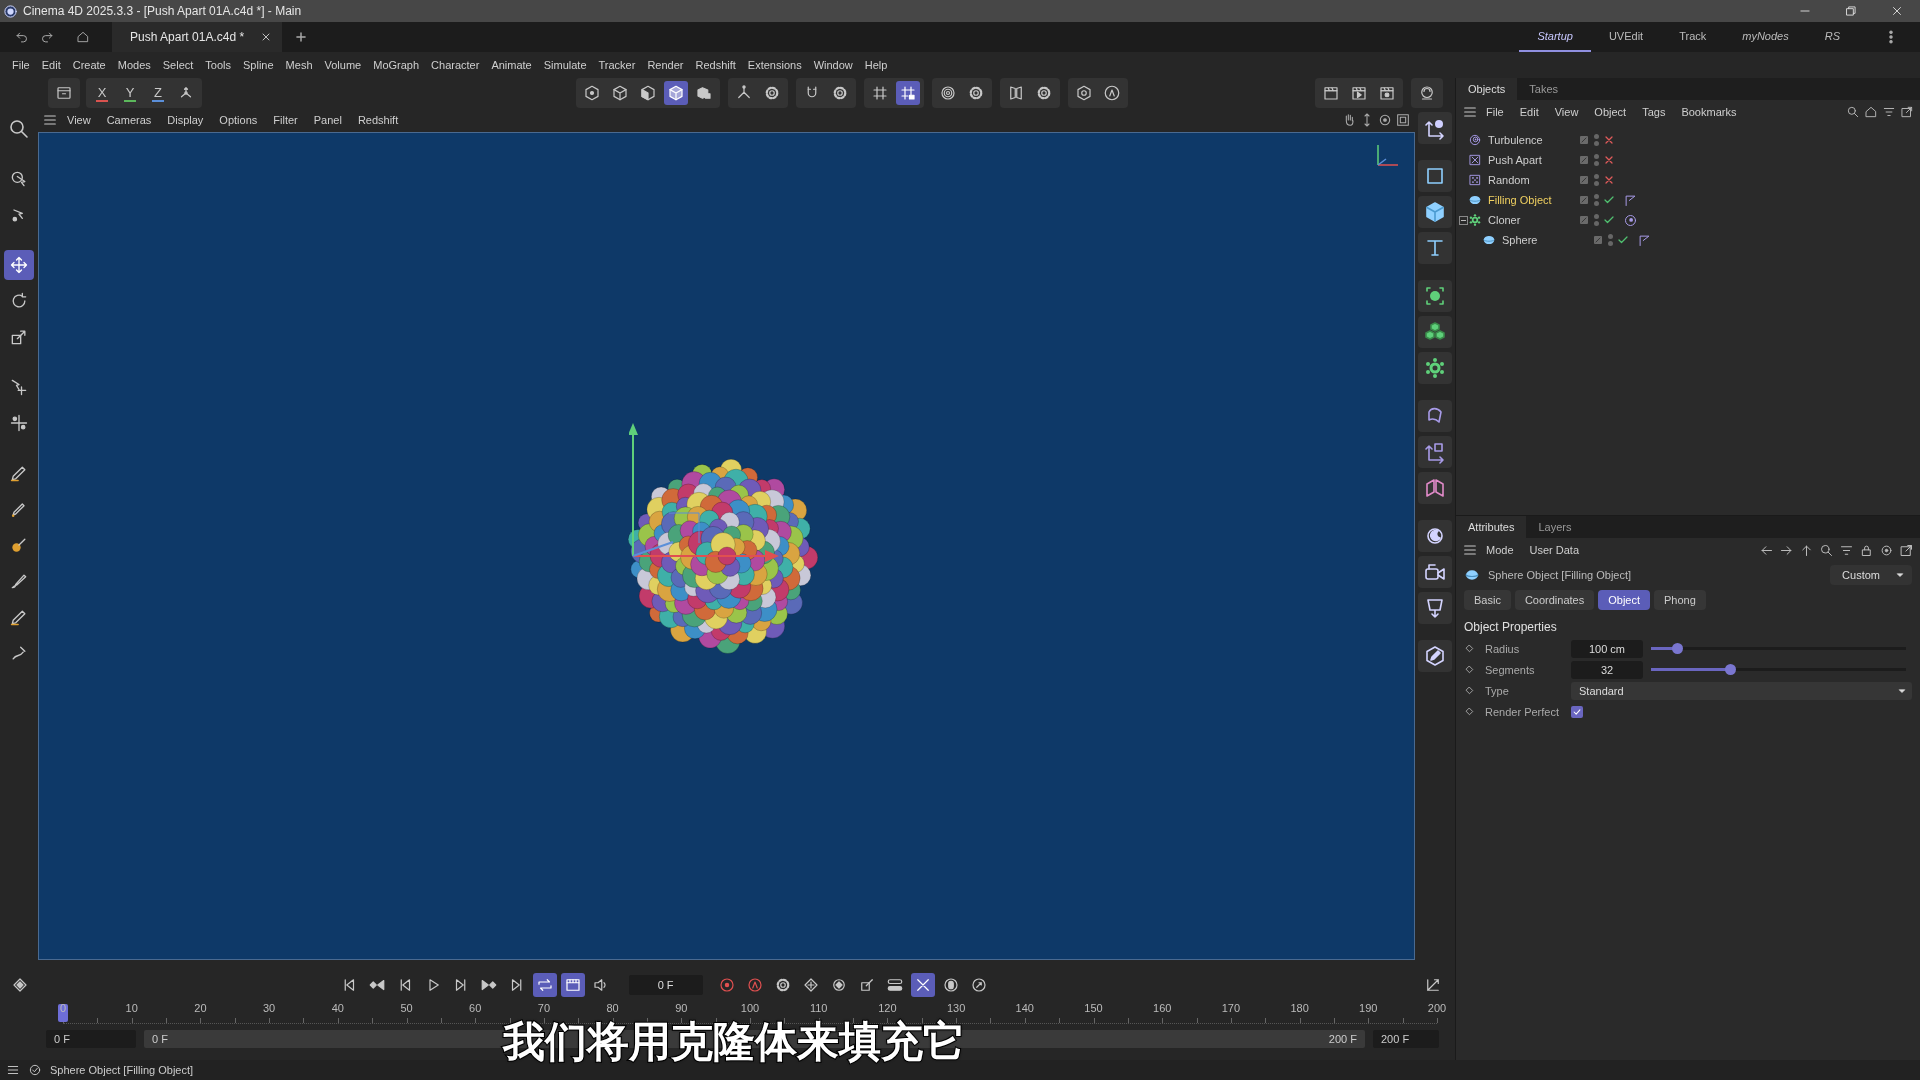  I want to click on square-icon, so click(1435, 176).